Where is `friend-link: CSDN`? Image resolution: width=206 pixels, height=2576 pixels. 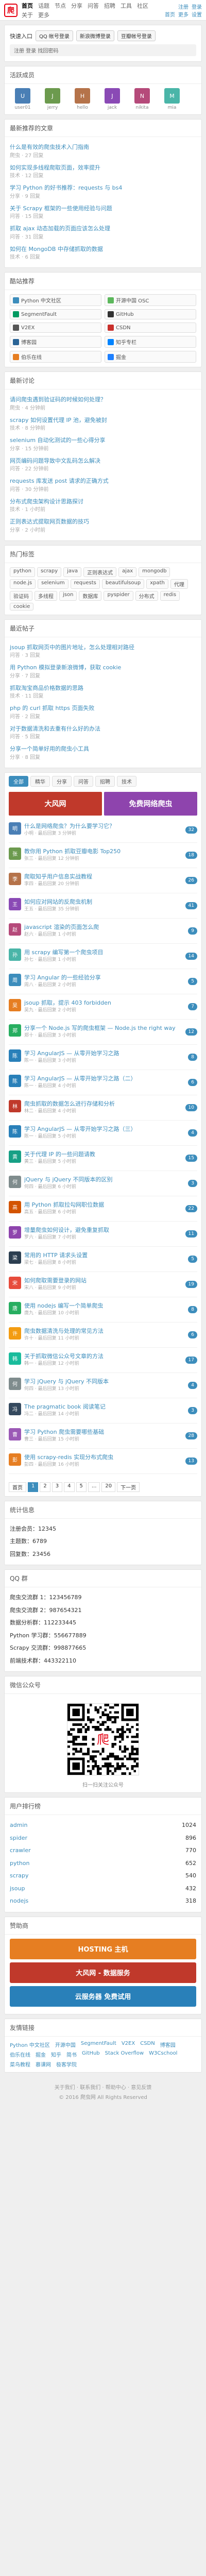 friend-link: CSDN is located at coordinates (148, 2044).